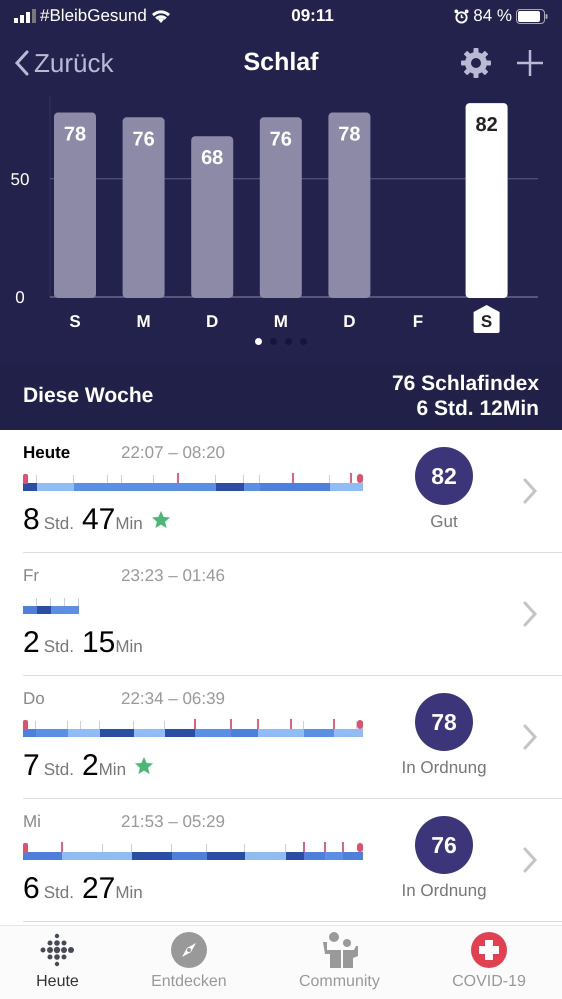 This screenshot has width=562, height=999. What do you see at coordinates (99, 520) in the screenshot?
I see `duration-minutes: 47` at bounding box center [99, 520].